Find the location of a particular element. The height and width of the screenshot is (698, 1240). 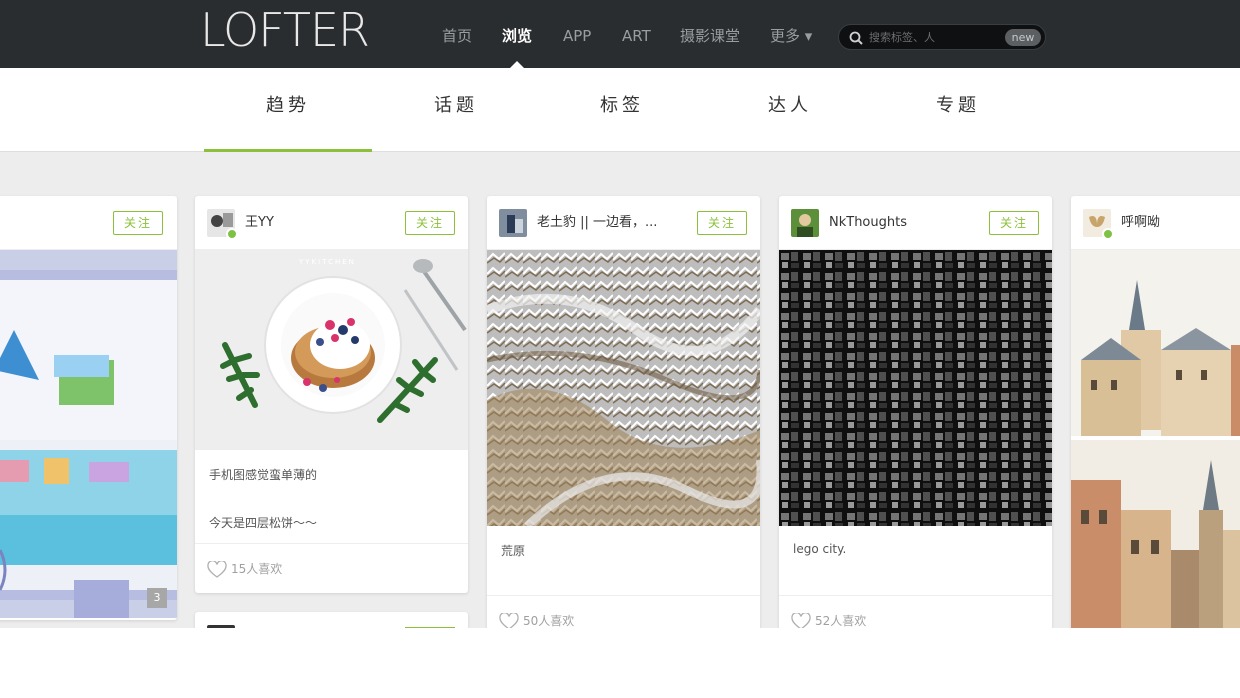

likes-label: 50人喜欢 is located at coordinates (549, 621).